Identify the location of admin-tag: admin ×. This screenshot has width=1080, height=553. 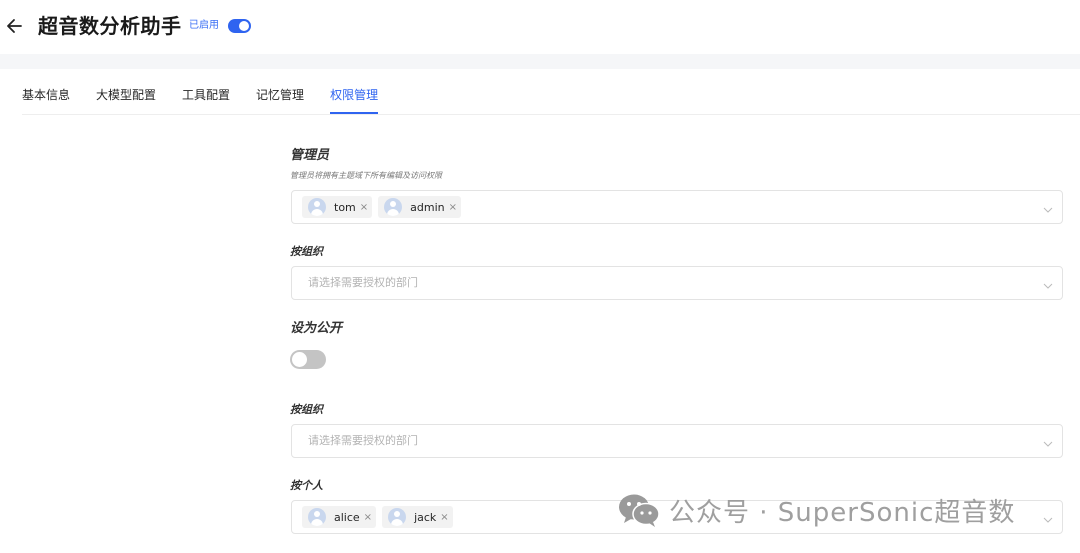
(420, 207).